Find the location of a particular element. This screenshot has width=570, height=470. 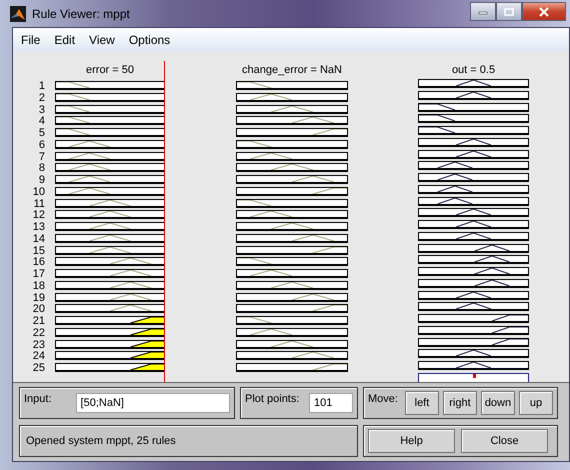

rule-number: 25 is located at coordinates (38, 369).